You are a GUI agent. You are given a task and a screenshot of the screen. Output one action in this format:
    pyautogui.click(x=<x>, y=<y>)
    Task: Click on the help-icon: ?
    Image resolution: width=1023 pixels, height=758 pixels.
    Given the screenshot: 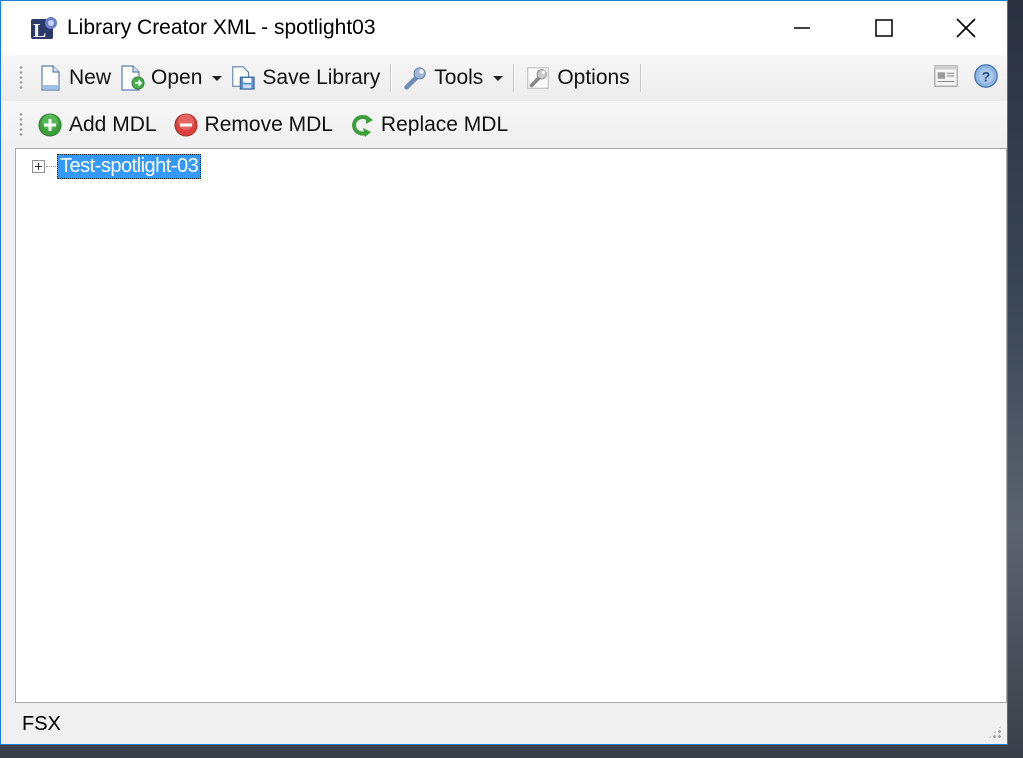 What is the action you would take?
    pyautogui.click(x=986, y=76)
    